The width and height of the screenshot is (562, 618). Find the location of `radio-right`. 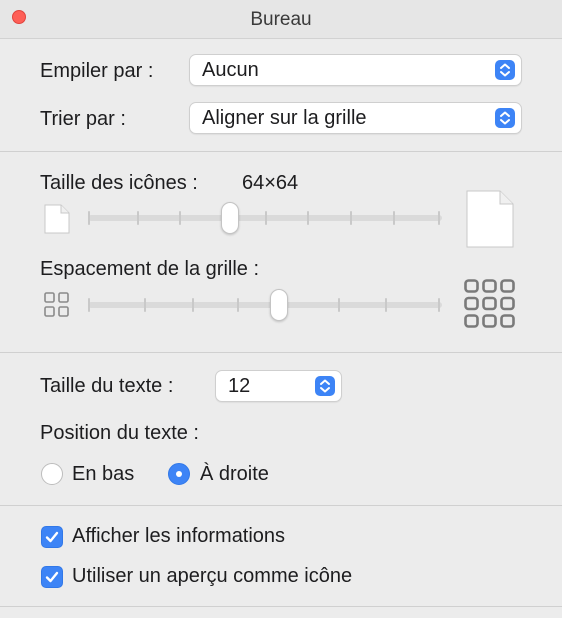

radio-right is located at coordinates (179, 474).